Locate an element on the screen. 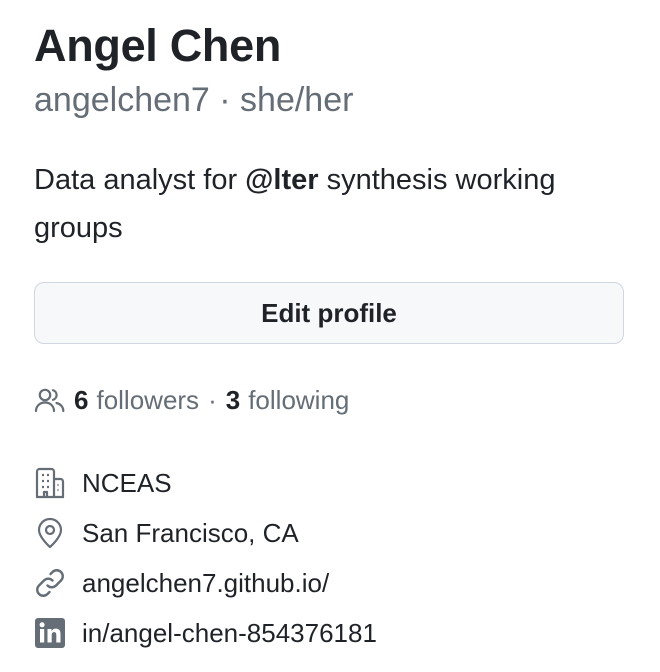 The image size is (660, 672). following-label: following is located at coordinates (299, 399).